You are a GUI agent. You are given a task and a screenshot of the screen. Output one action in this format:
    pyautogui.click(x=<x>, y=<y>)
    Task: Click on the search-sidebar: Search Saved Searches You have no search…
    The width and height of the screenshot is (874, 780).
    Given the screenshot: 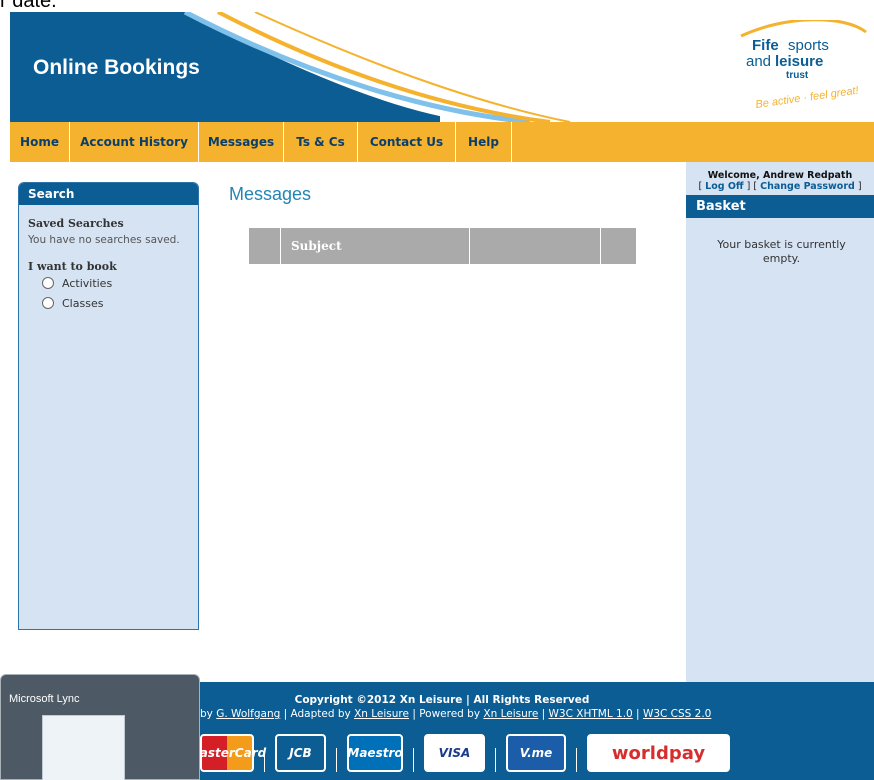 What is the action you would take?
    pyautogui.click(x=108, y=406)
    